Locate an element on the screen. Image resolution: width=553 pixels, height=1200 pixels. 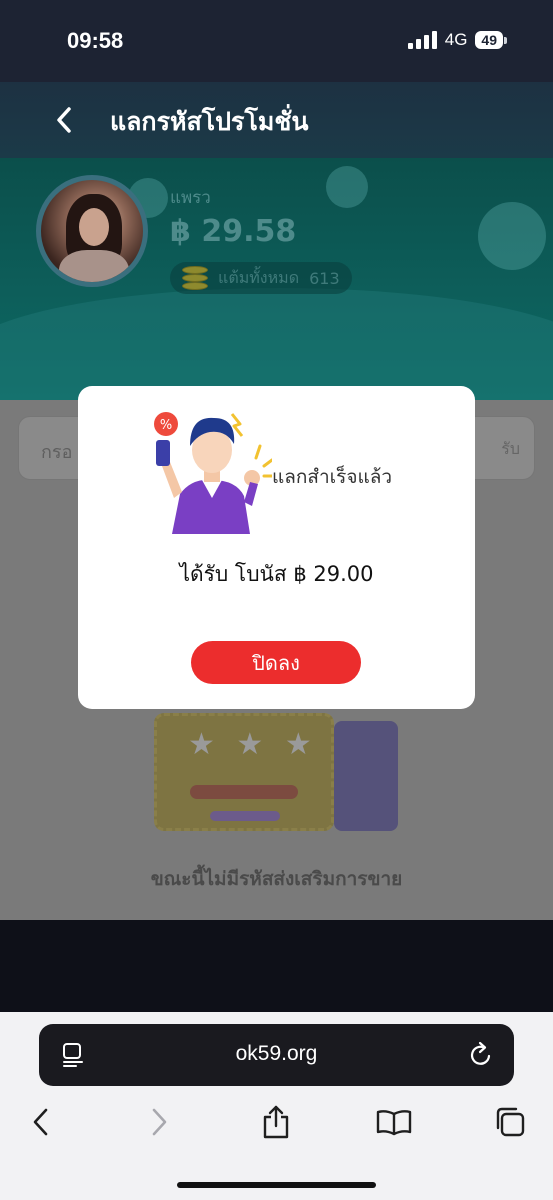
chevron-left-icon is located at coordinates (64, 120).